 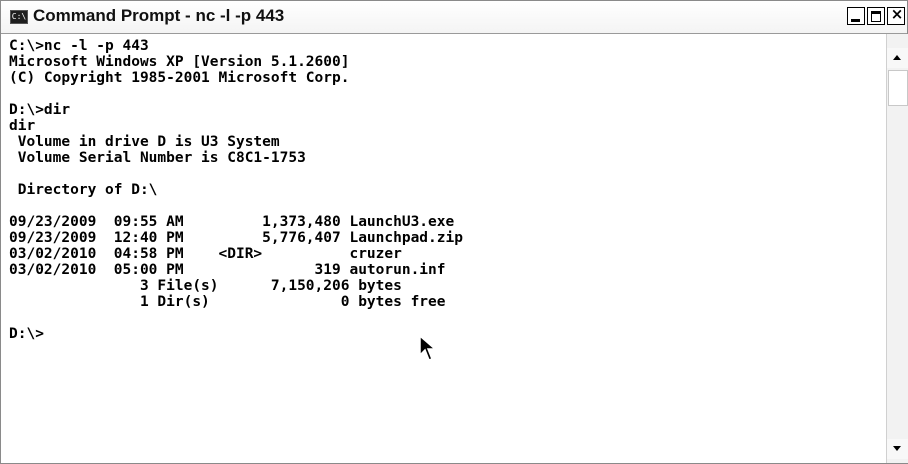 I want to click on title-bar: C:\ Command Prompt - nc -l -p 443 ×, so click(x=454, y=17).